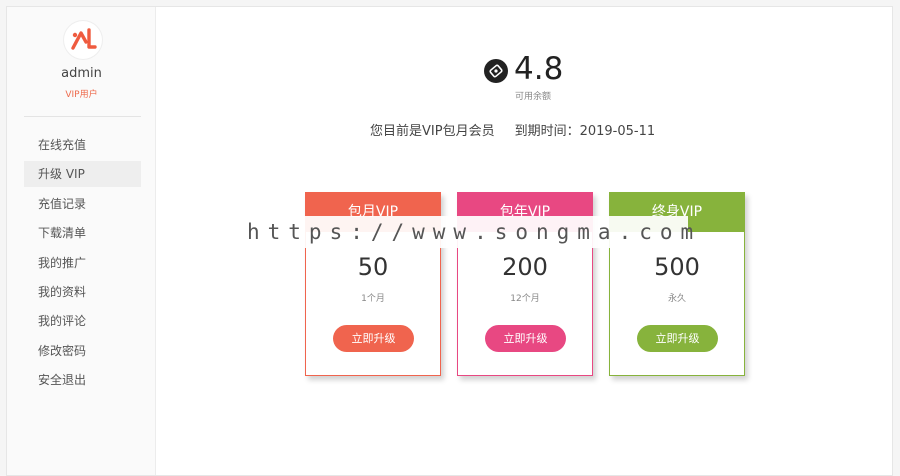 This screenshot has width=900, height=476. What do you see at coordinates (82, 145) in the screenshot?
I see `sidebar-item-recharge: 在线充值` at bounding box center [82, 145].